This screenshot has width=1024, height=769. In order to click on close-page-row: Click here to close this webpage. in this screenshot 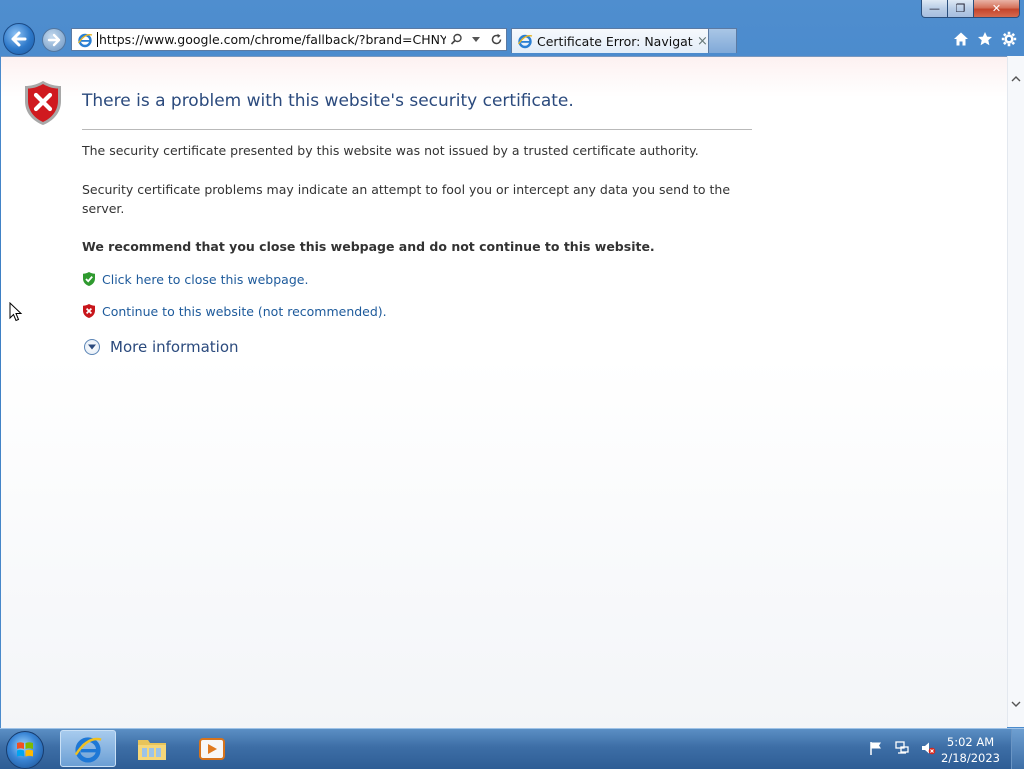, I will do `click(195, 279)`.